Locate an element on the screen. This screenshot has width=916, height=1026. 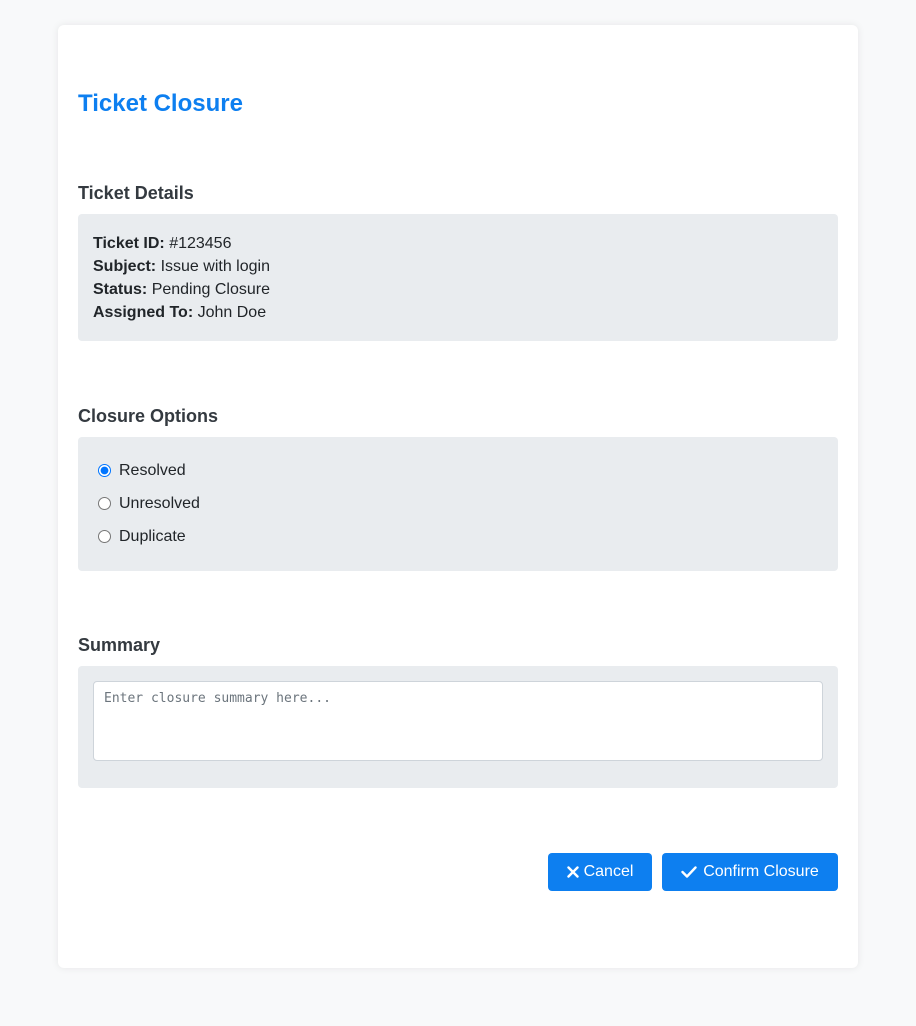
detail-label: Ticket ID: is located at coordinates (129, 243).